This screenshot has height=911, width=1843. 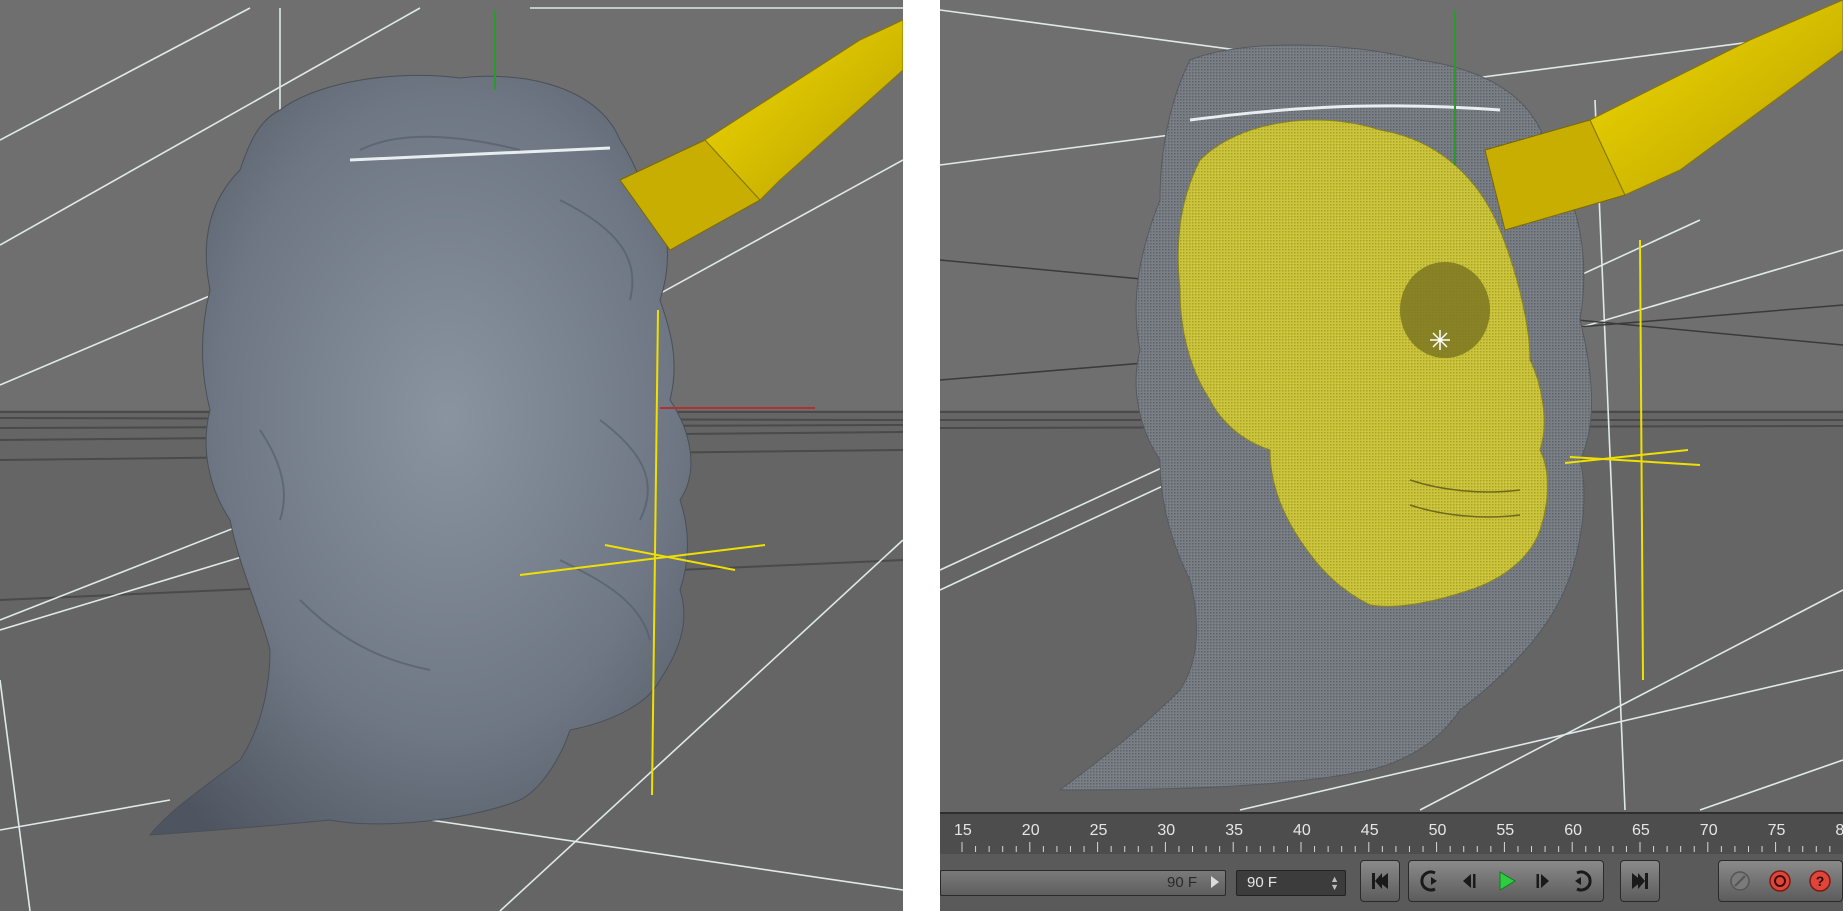 I want to click on end-frame-slider-value: 90 F, so click(x=1181, y=882).